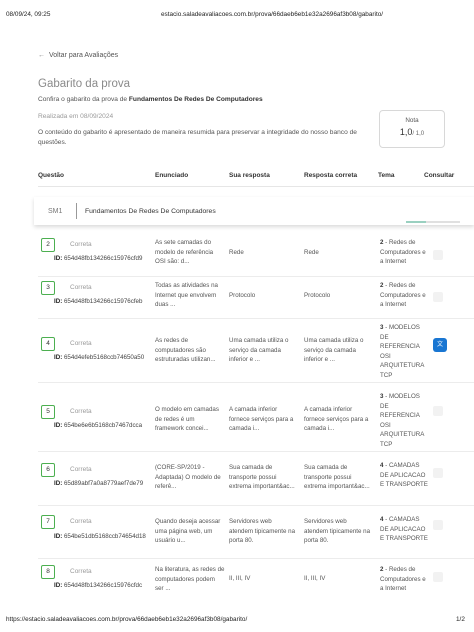 This screenshot has height=632, width=474. I want to click on question-number: 2, so click(48, 245).